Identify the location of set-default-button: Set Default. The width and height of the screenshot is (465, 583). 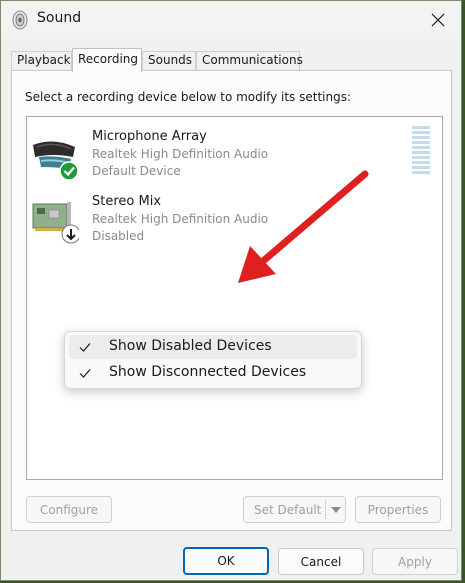
(294, 509).